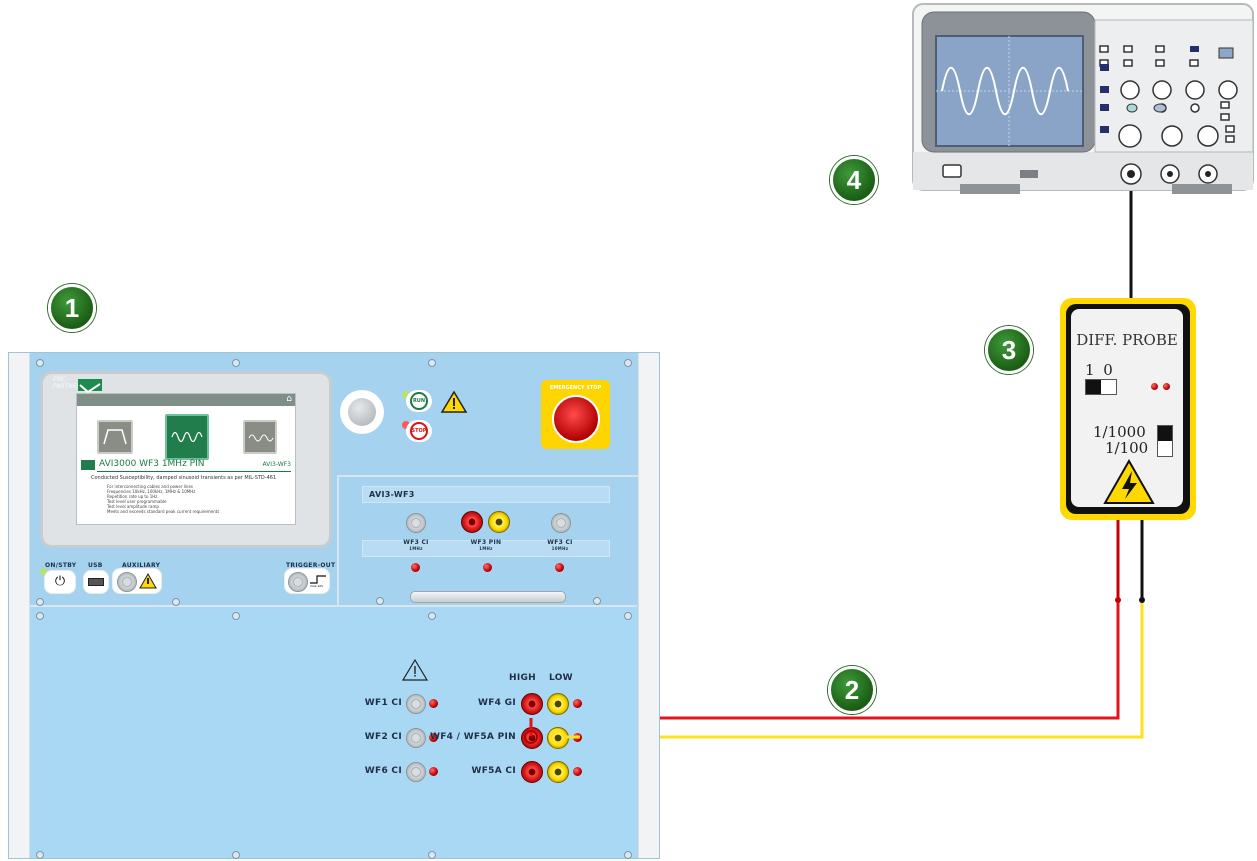  What do you see at coordinates (289, 399) in the screenshot?
I see `home-icon: ⌂` at bounding box center [289, 399].